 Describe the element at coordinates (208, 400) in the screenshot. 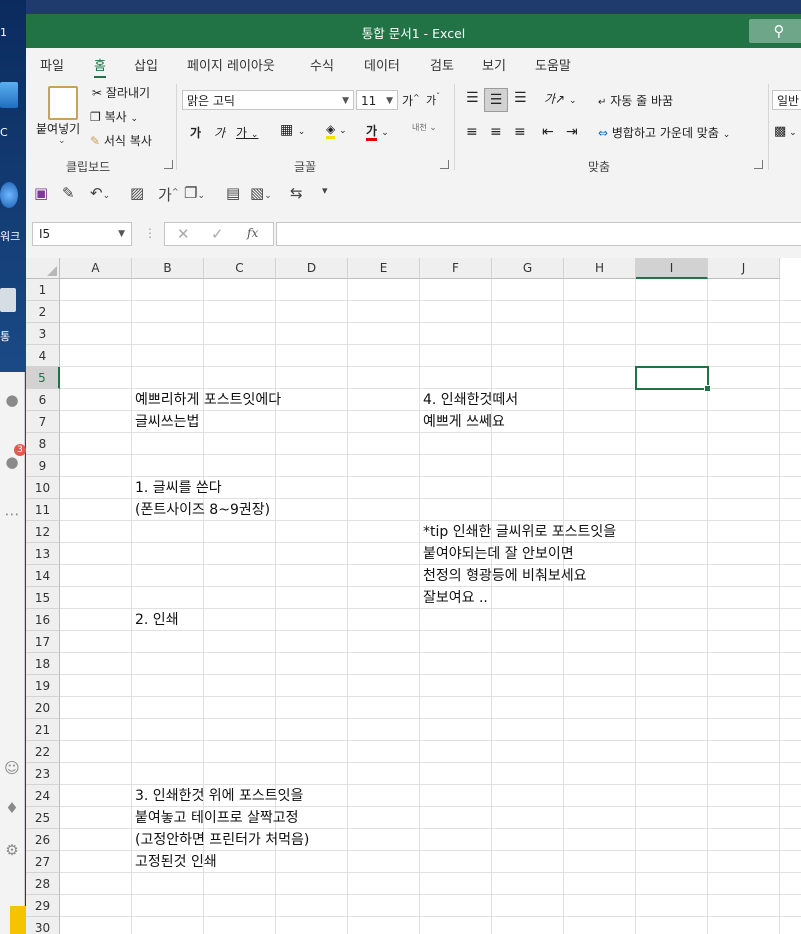

I see `cell-b6: 예쁘리하게 포스트잇에다` at that location.